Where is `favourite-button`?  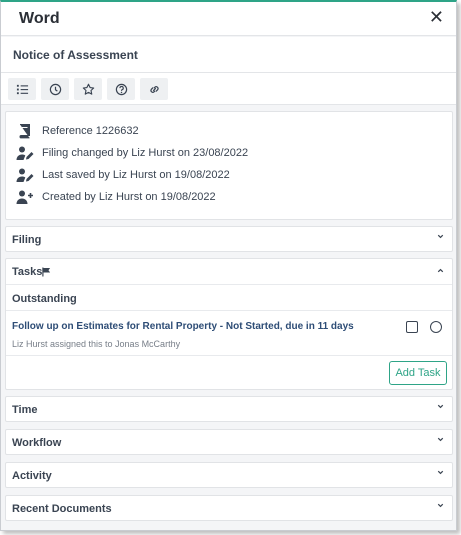
favourite-button is located at coordinates (88, 89).